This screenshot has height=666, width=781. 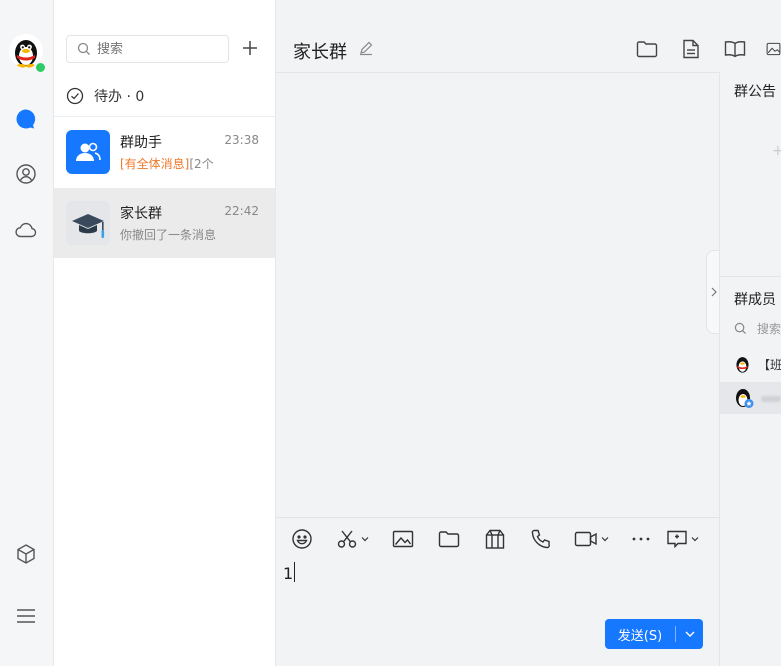 What do you see at coordinates (201, 164) in the screenshot?
I see `preview-text: [2个` at bounding box center [201, 164].